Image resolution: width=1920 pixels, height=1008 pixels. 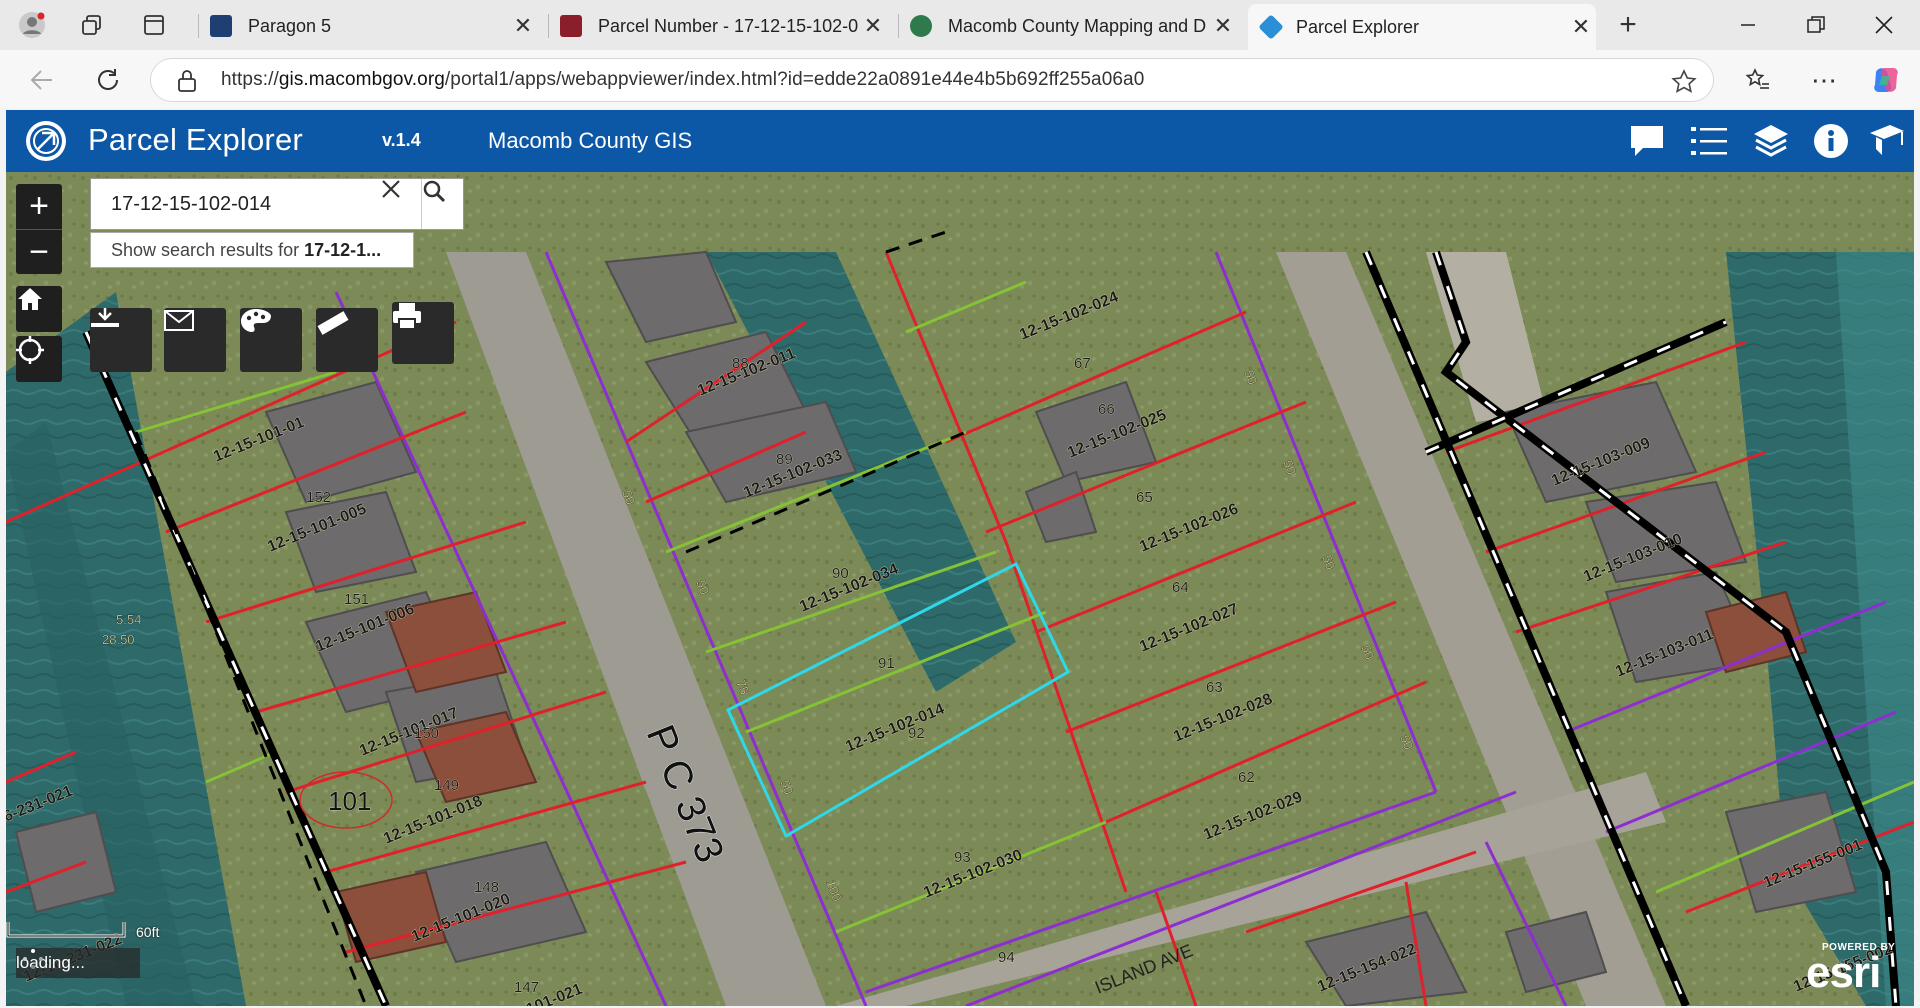 What do you see at coordinates (148, 932) in the screenshot?
I see `scale-label: 60ft` at bounding box center [148, 932].